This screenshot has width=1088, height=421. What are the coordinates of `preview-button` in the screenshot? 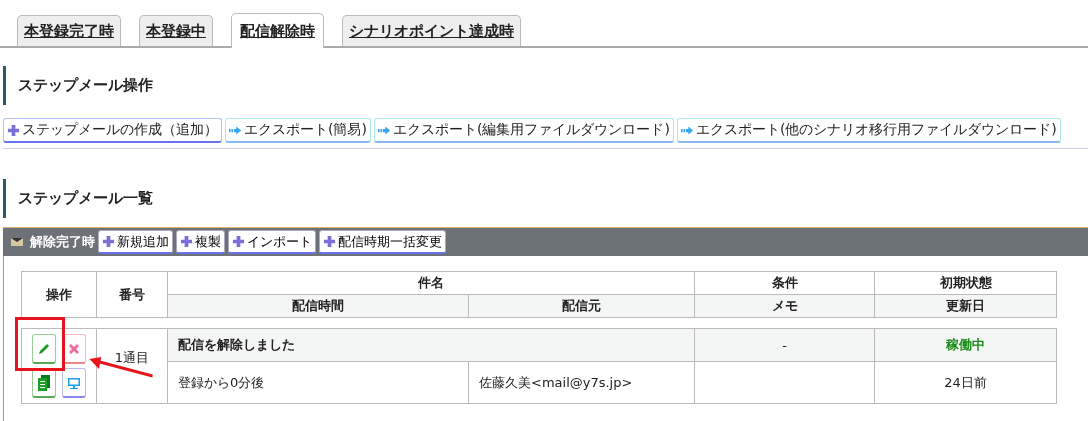 It's located at (74, 383).